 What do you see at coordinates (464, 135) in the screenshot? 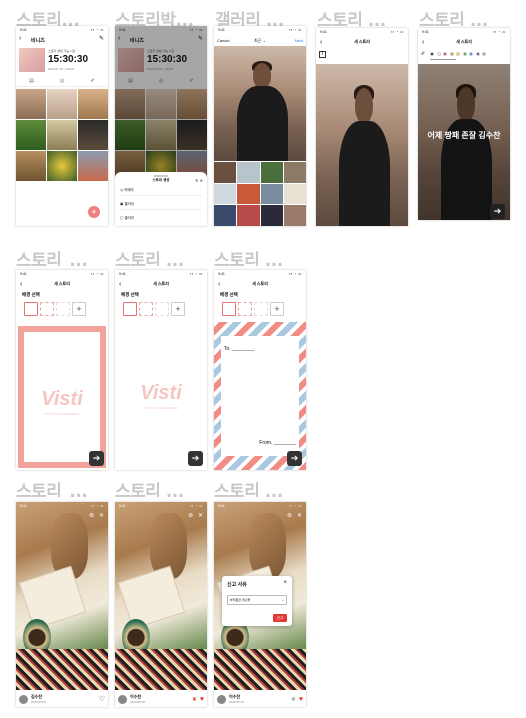
I see `story-caption: 어제 짱패 존잘 김수찬` at bounding box center [464, 135].